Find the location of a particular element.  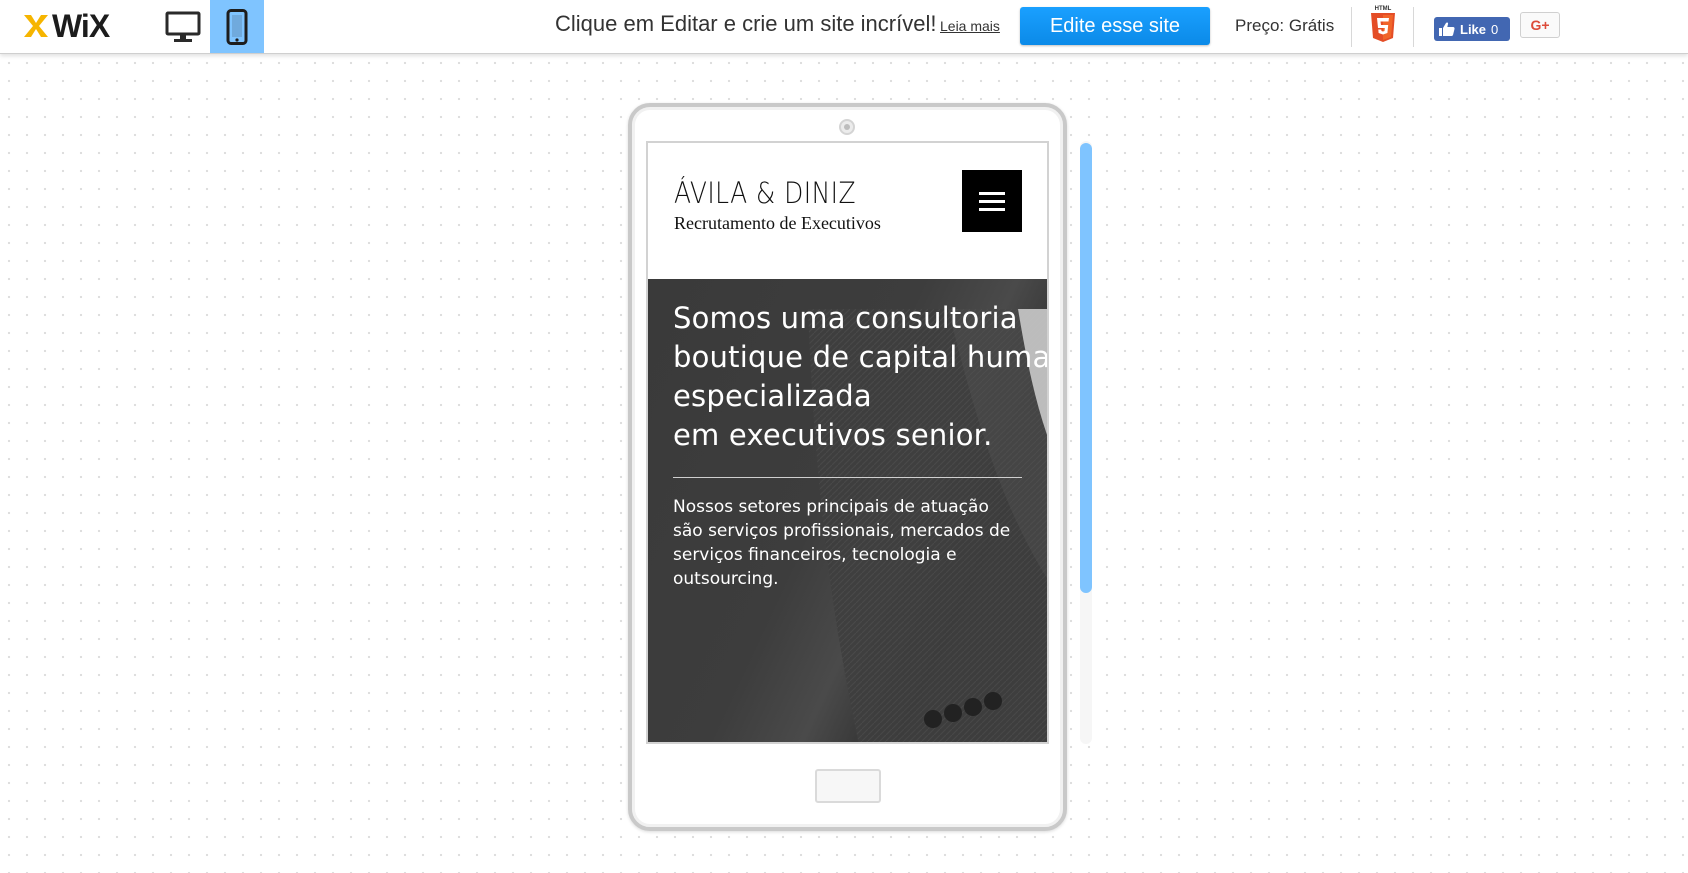

brand-subtitle: Recrutamento de Executivos is located at coordinates (777, 223).